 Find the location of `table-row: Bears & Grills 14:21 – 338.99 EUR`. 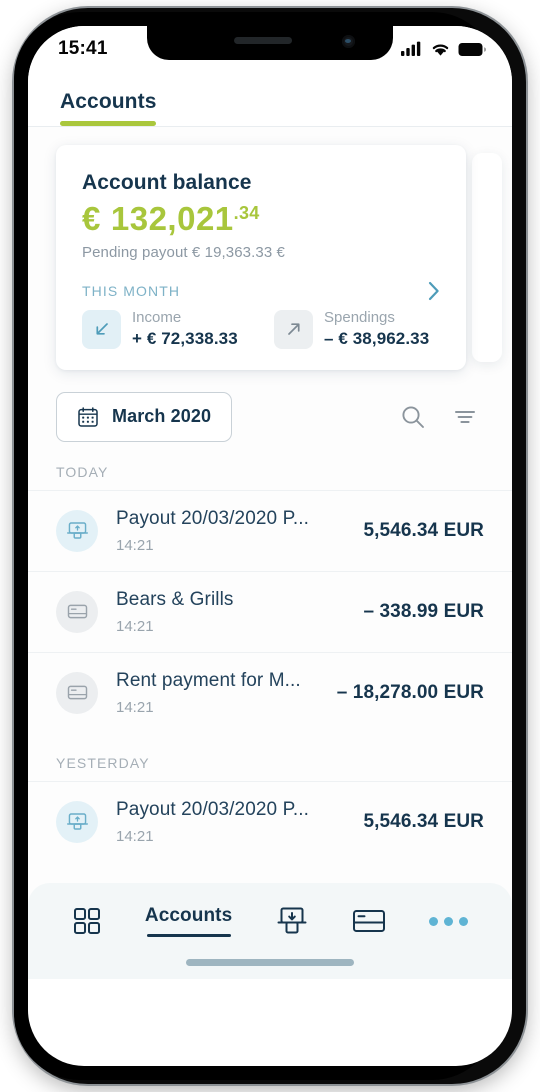

table-row: Bears & Grills 14:21 – 338.99 EUR is located at coordinates (270, 611).